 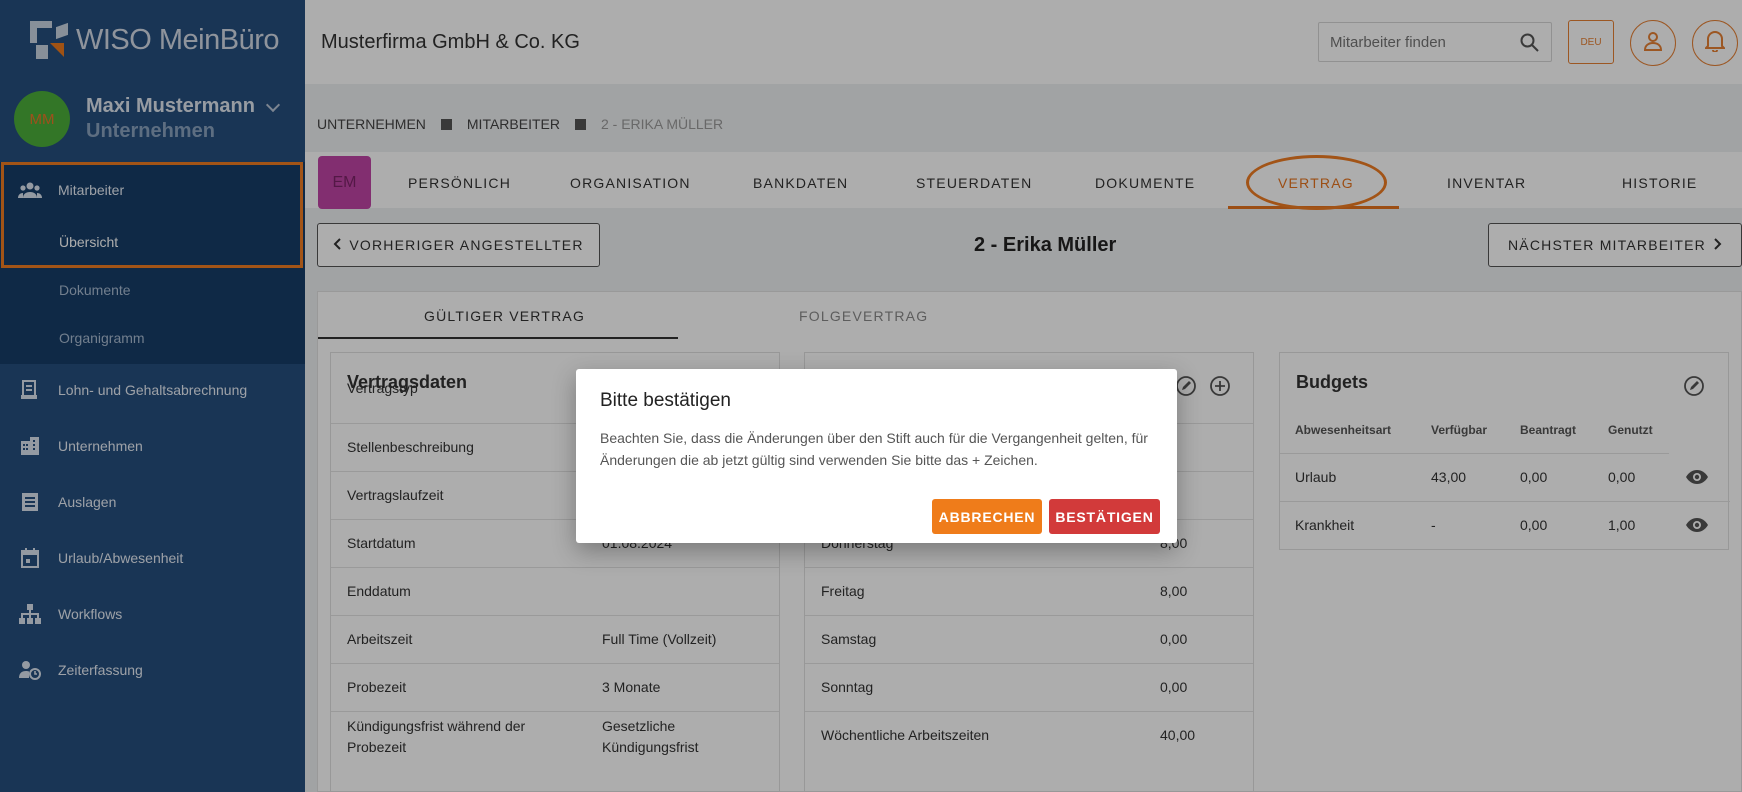 What do you see at coordinates (665, 400) in the screenshot?
I see `dialog-title: Bitte bestätigen` at bounding box center [665, 400].